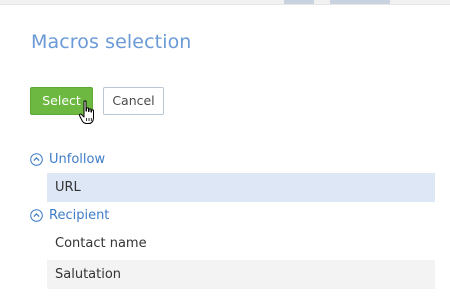 The width and height of the screenshot is (450, 299). What do you see at coordinates (241, 274) in the screenshot?
I see `list-item-salutation: Salutation` at bounding box center [241, 274].